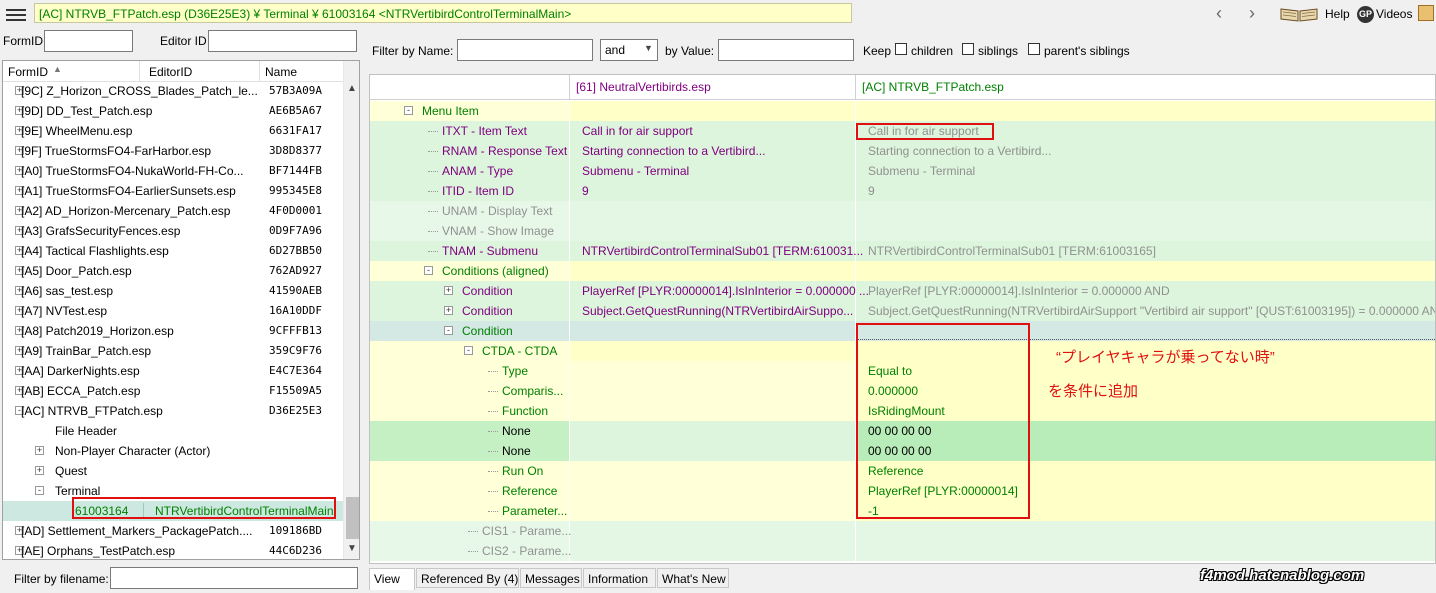  What do you see at coordinates (173, 431) in the screenshot?
I see `tree-row: File Header` at bounding box center [173, 431].